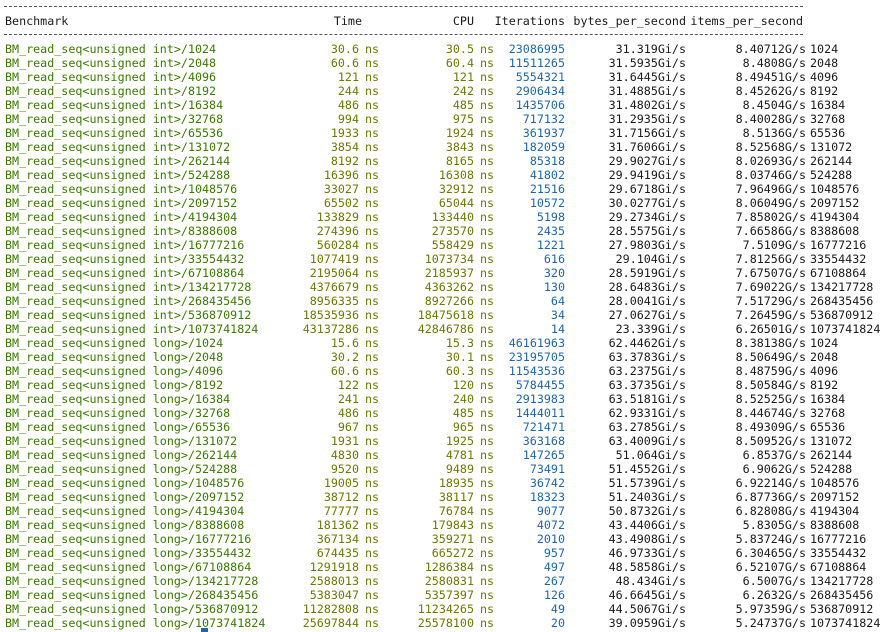 The image size is (894, 632). What do you see at coordinates (550, 525) in the screenshot?
I see `iterations-value: 4072` at bounding box center [550, 525].